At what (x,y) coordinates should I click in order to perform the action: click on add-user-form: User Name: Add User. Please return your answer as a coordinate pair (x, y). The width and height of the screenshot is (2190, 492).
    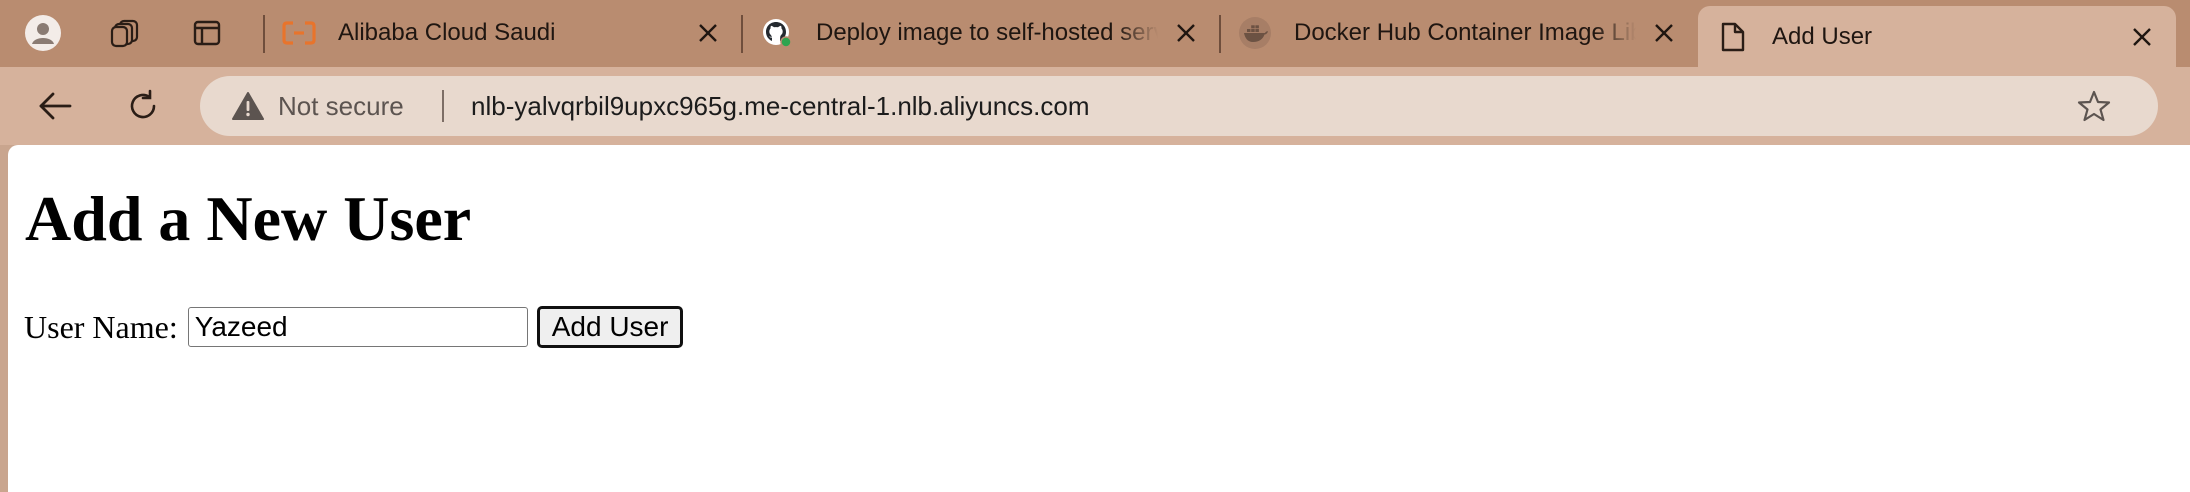
    Looking at the image, I should click on (354, 327).